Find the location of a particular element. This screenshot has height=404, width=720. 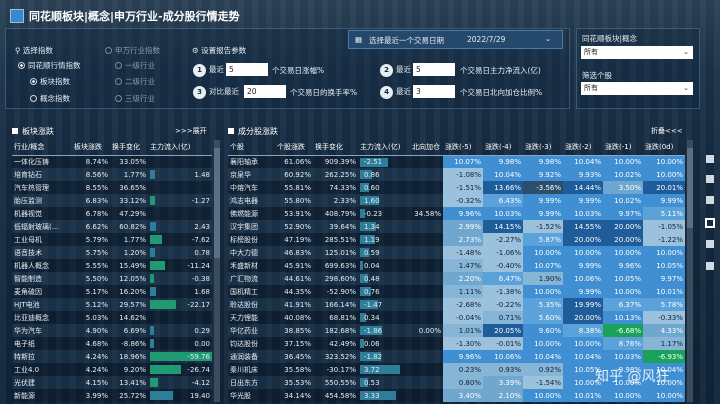

table-row: 低辐射玻璃(... 6.62% 60.82% 2.43 is located at coordinates (112, 226).